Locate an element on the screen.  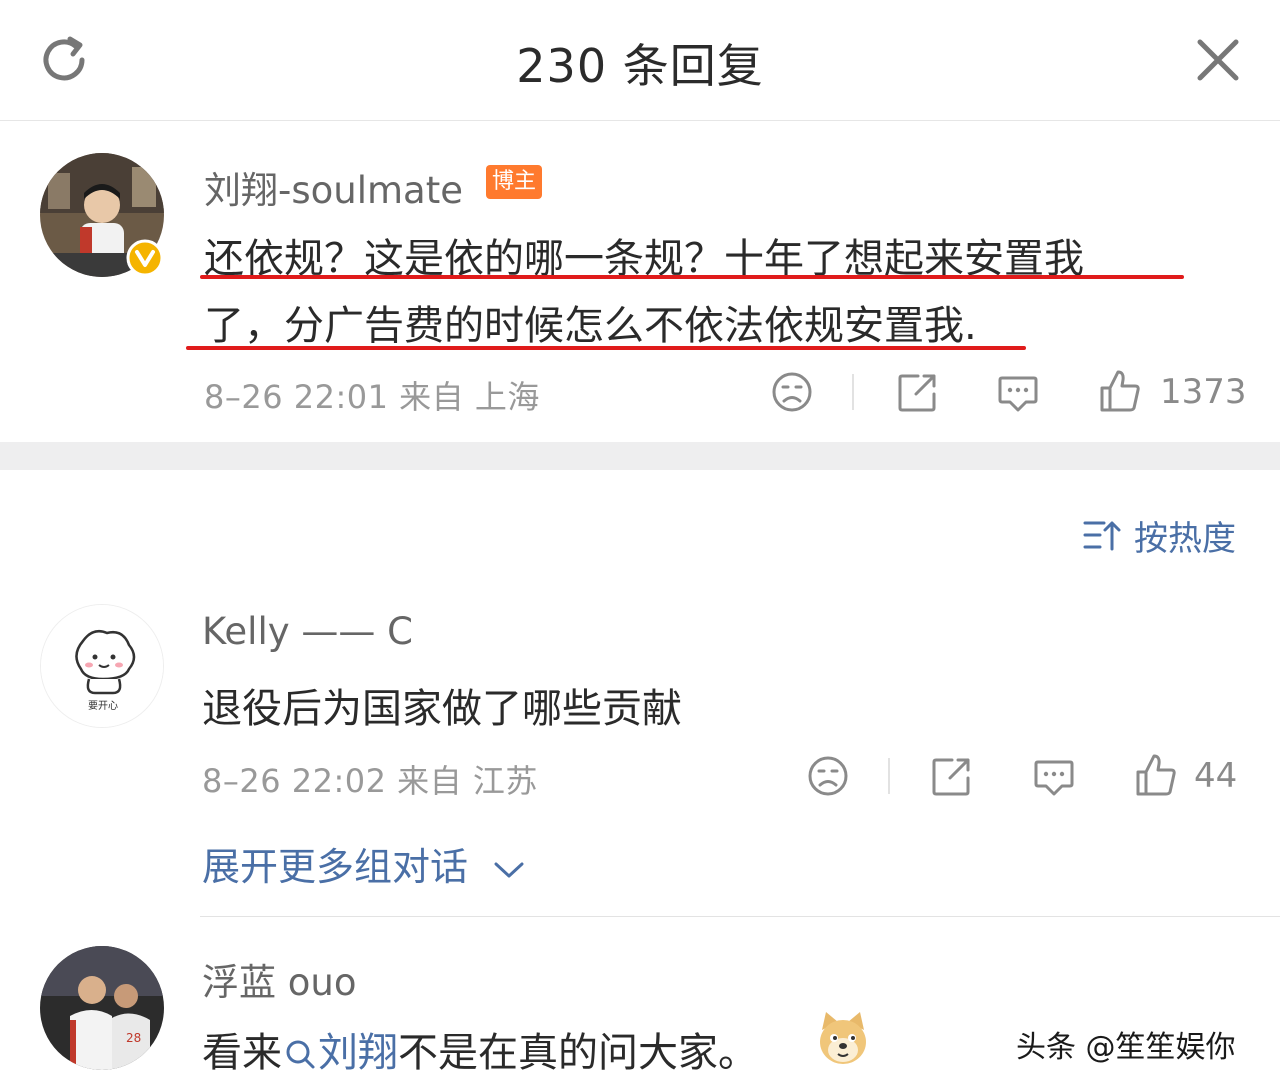
section-separator is located at coordinates (640, 456).